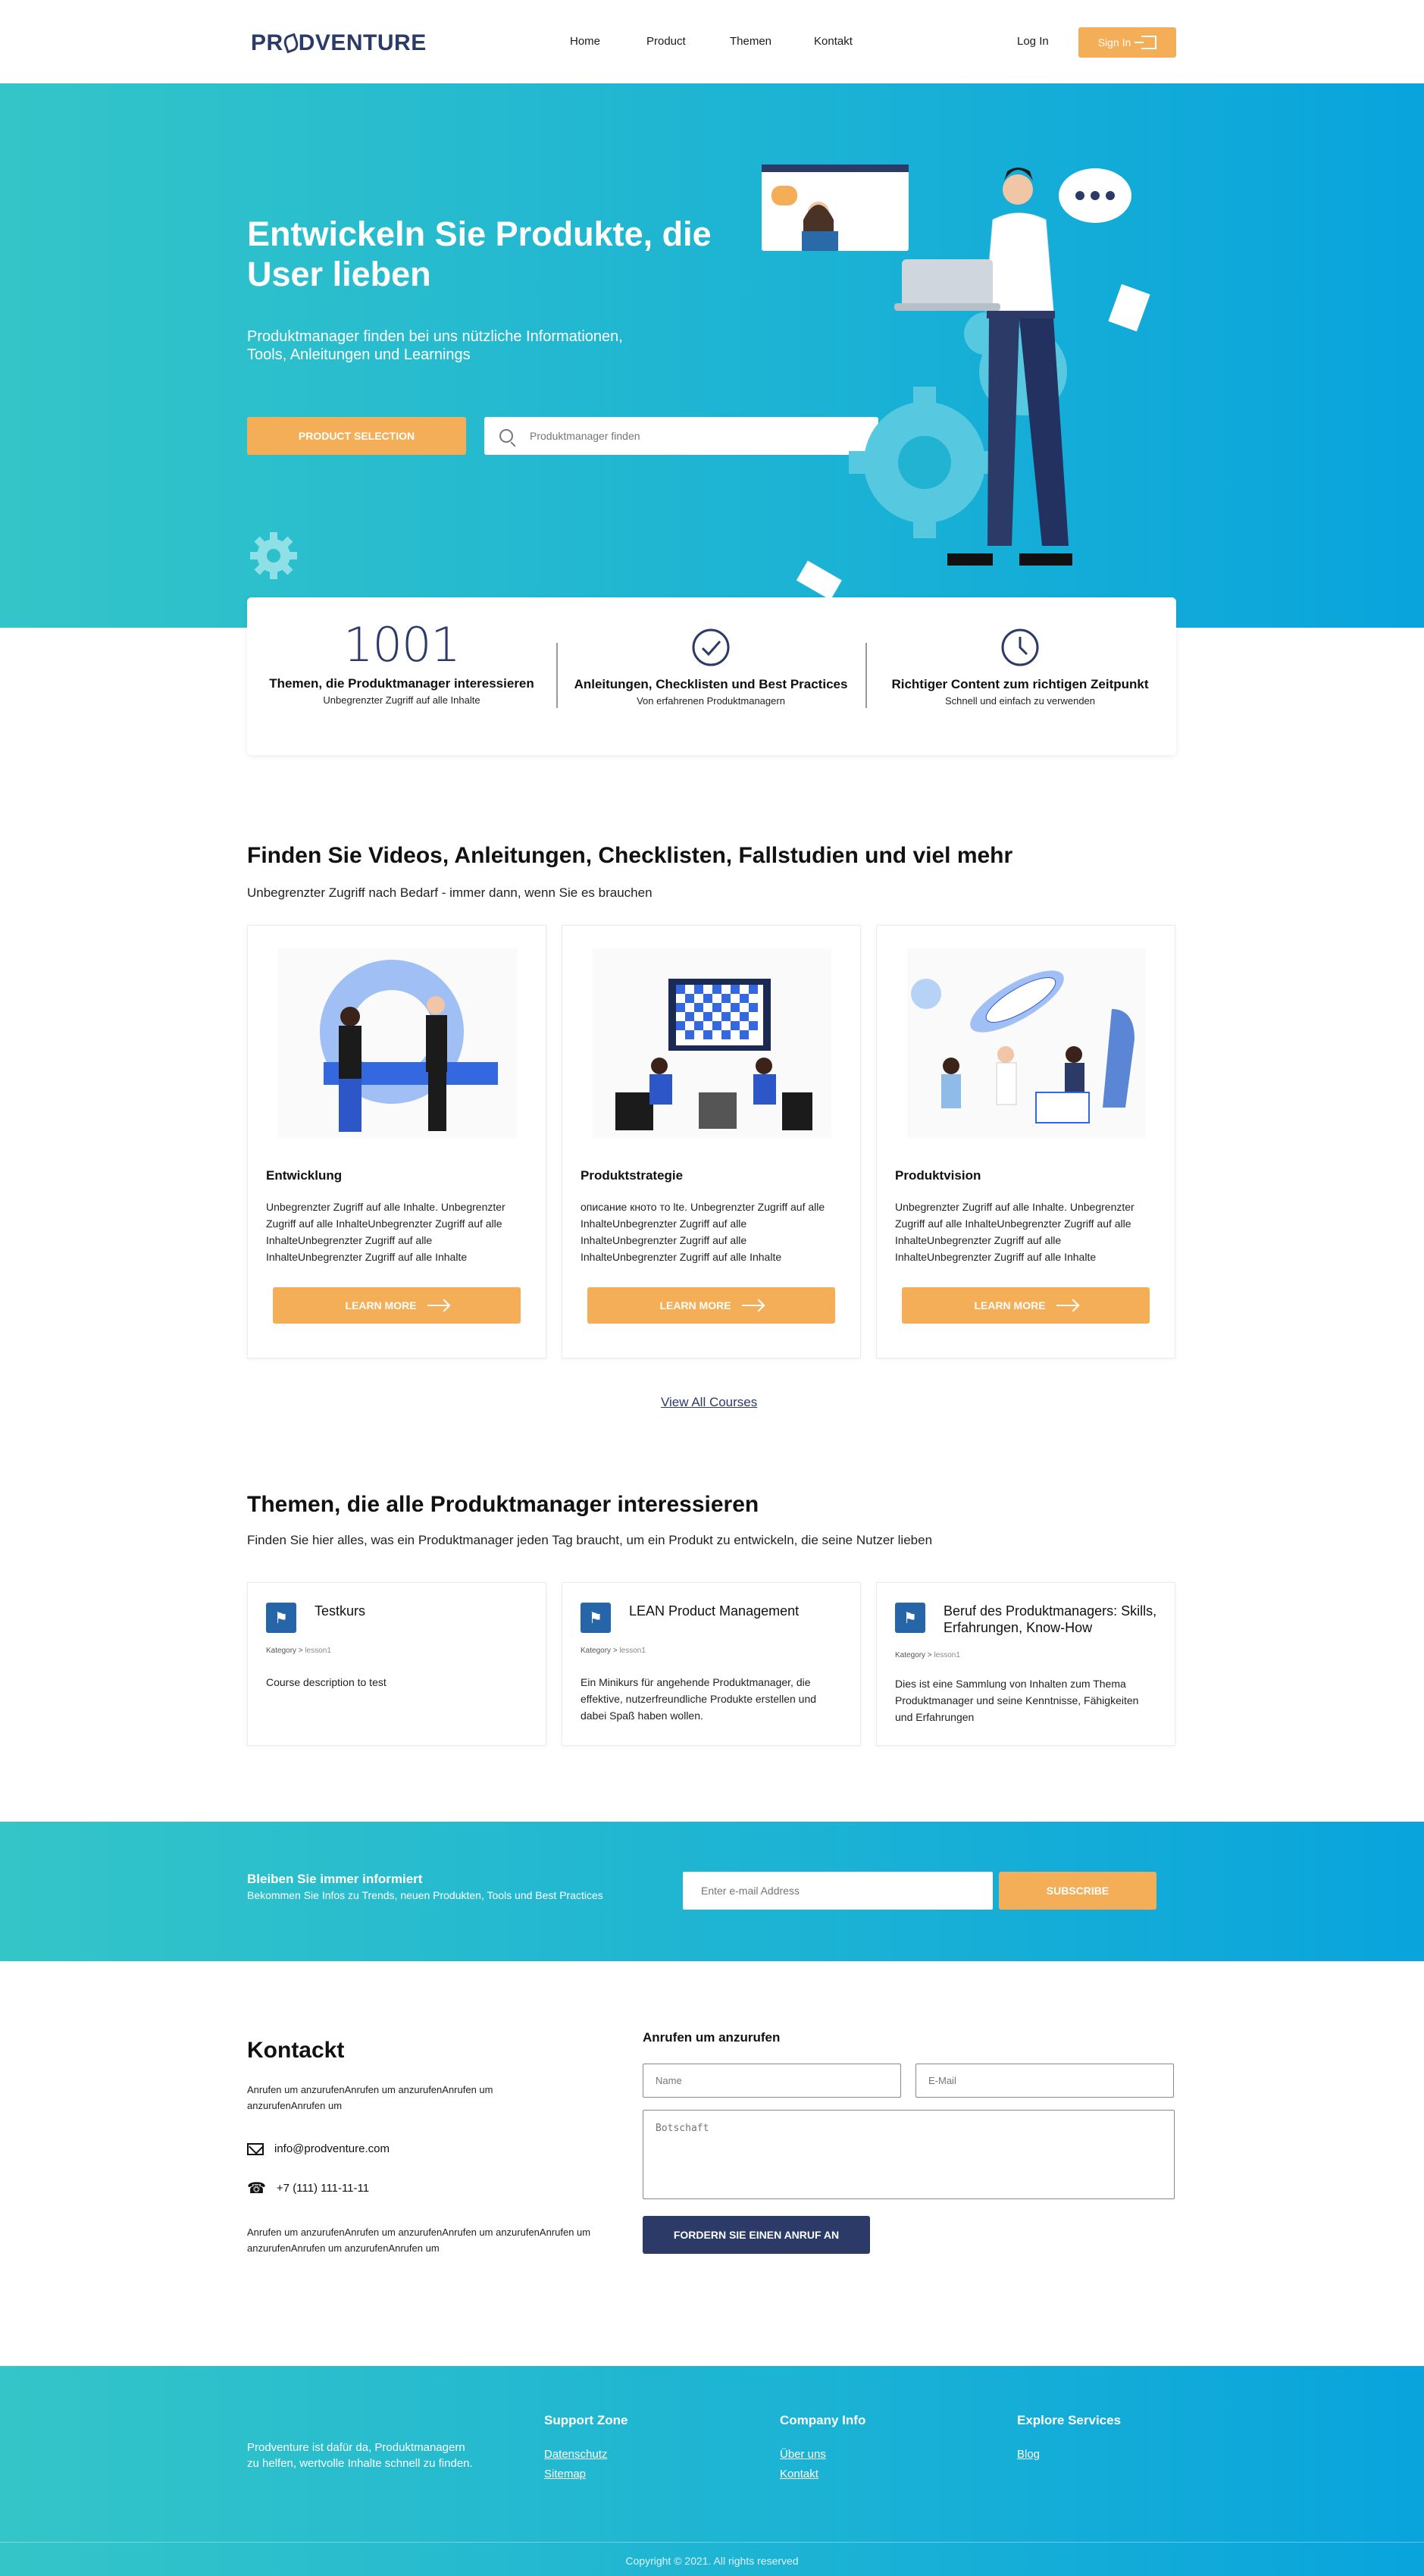 The image size is (1424, 2576). I want to click on message-field, so click(909, 2154).